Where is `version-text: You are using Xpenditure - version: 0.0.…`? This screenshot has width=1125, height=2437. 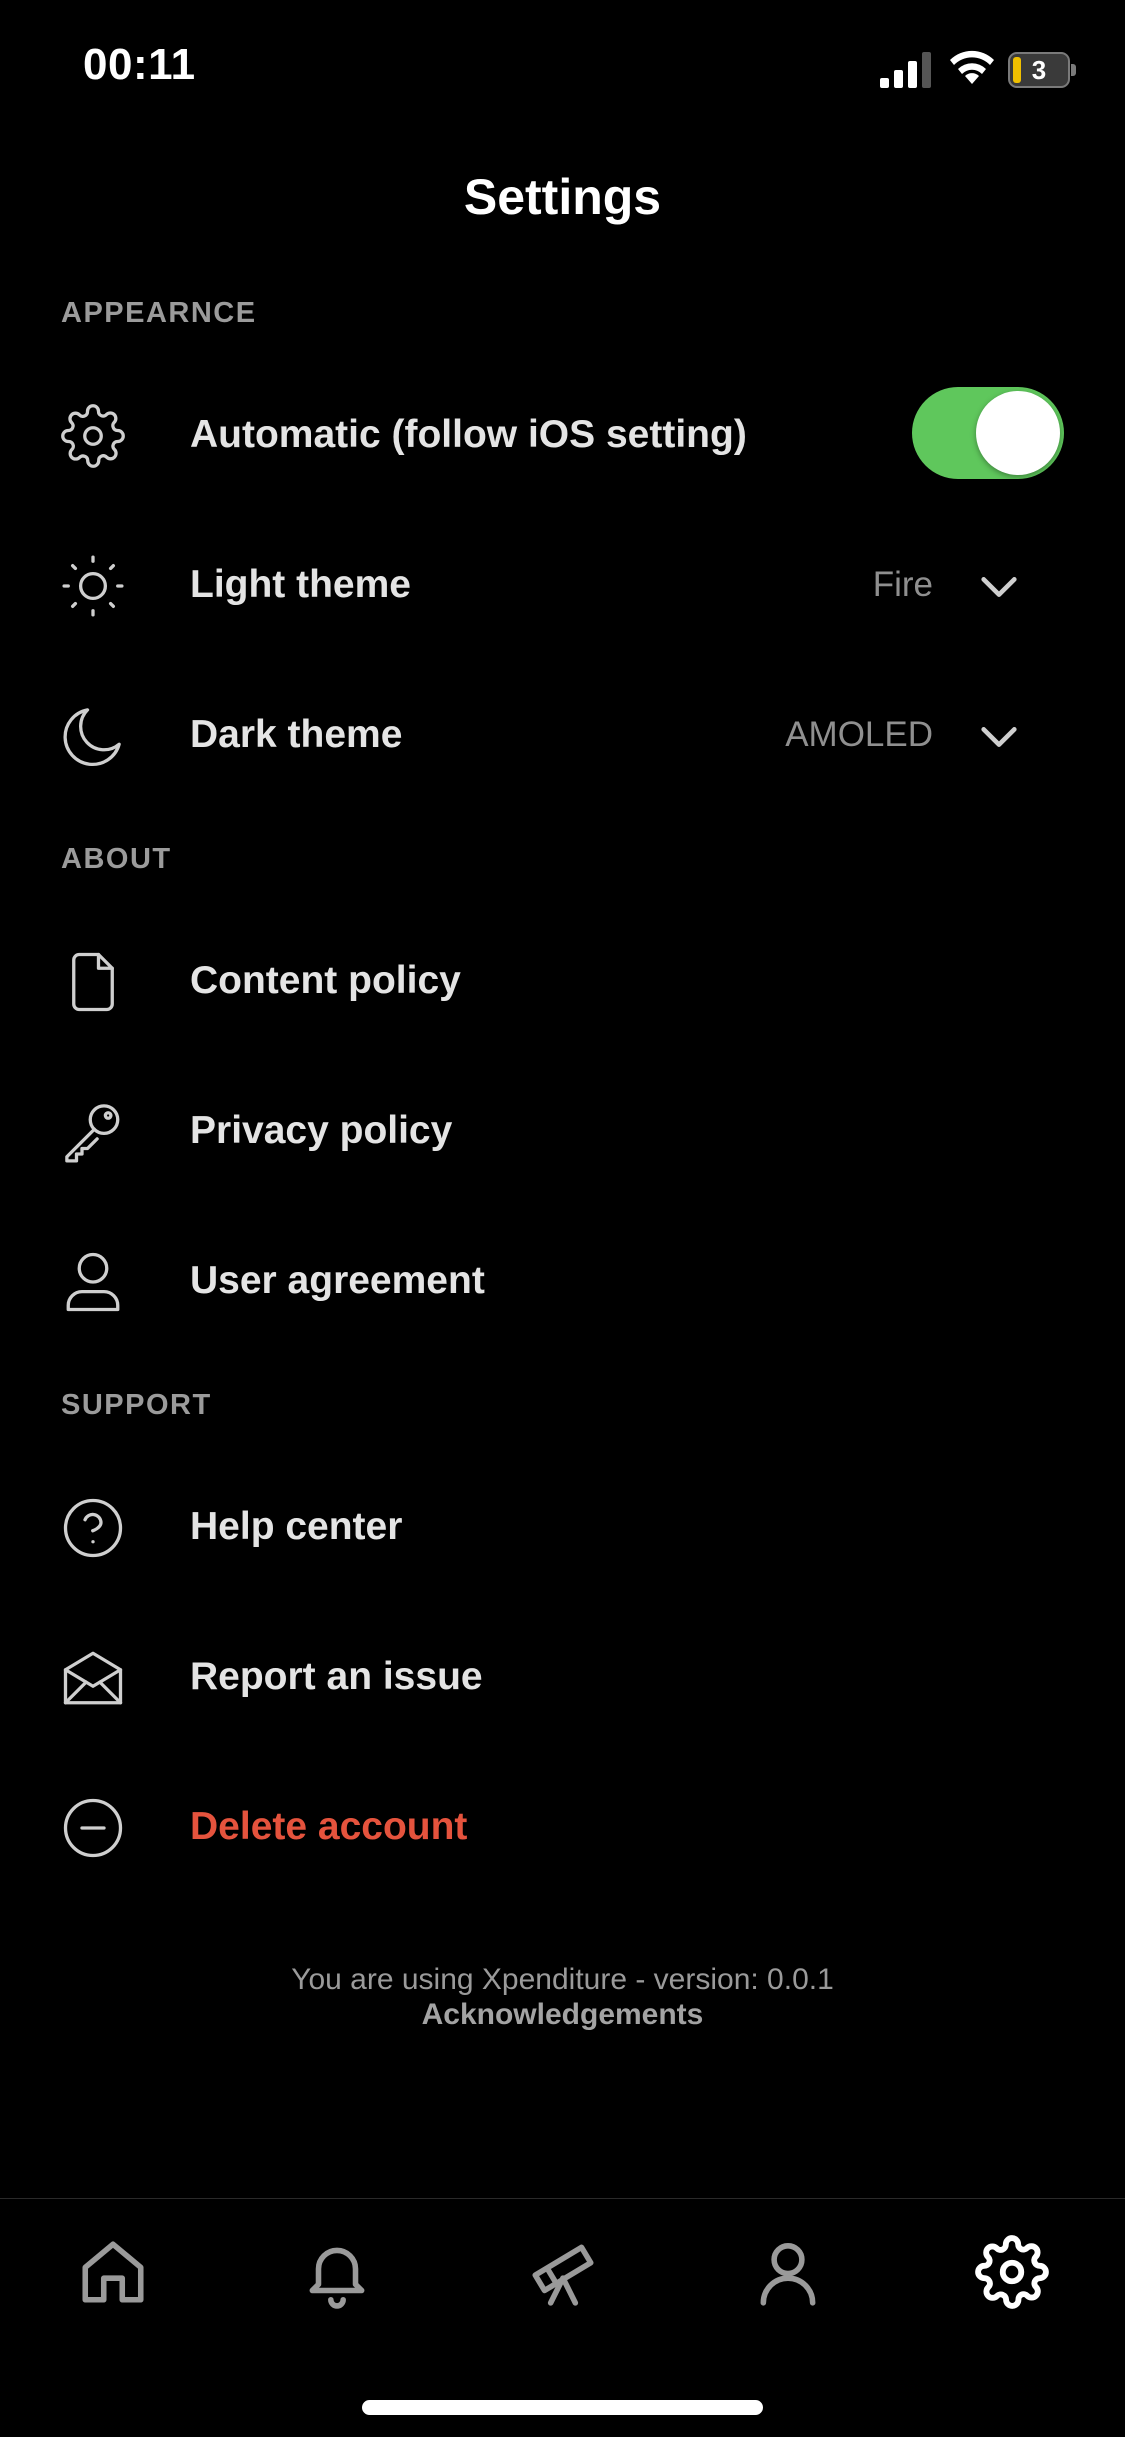 version-text: You are using Xpenditure - version: 0.0.… is located at coordinates (562, 1979).